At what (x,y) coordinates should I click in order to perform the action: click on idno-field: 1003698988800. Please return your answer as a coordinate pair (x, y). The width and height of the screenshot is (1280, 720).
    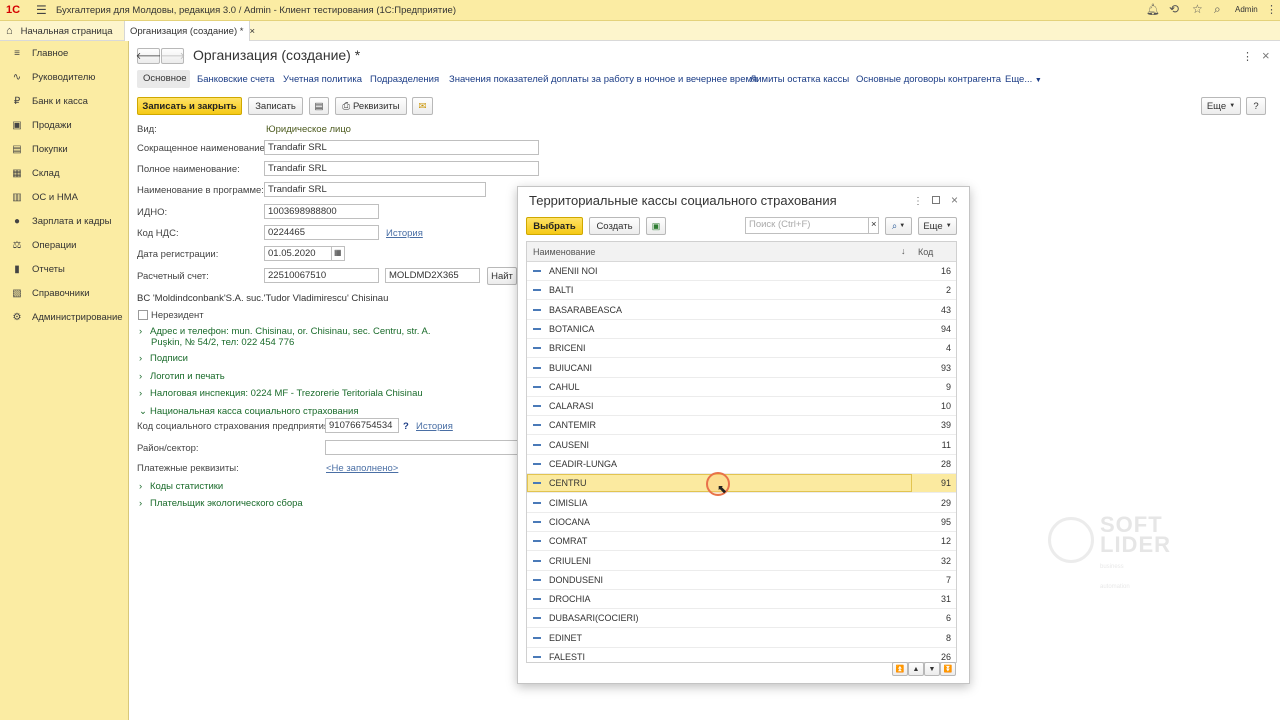
    Looking at the image, I should click on (321, 211).